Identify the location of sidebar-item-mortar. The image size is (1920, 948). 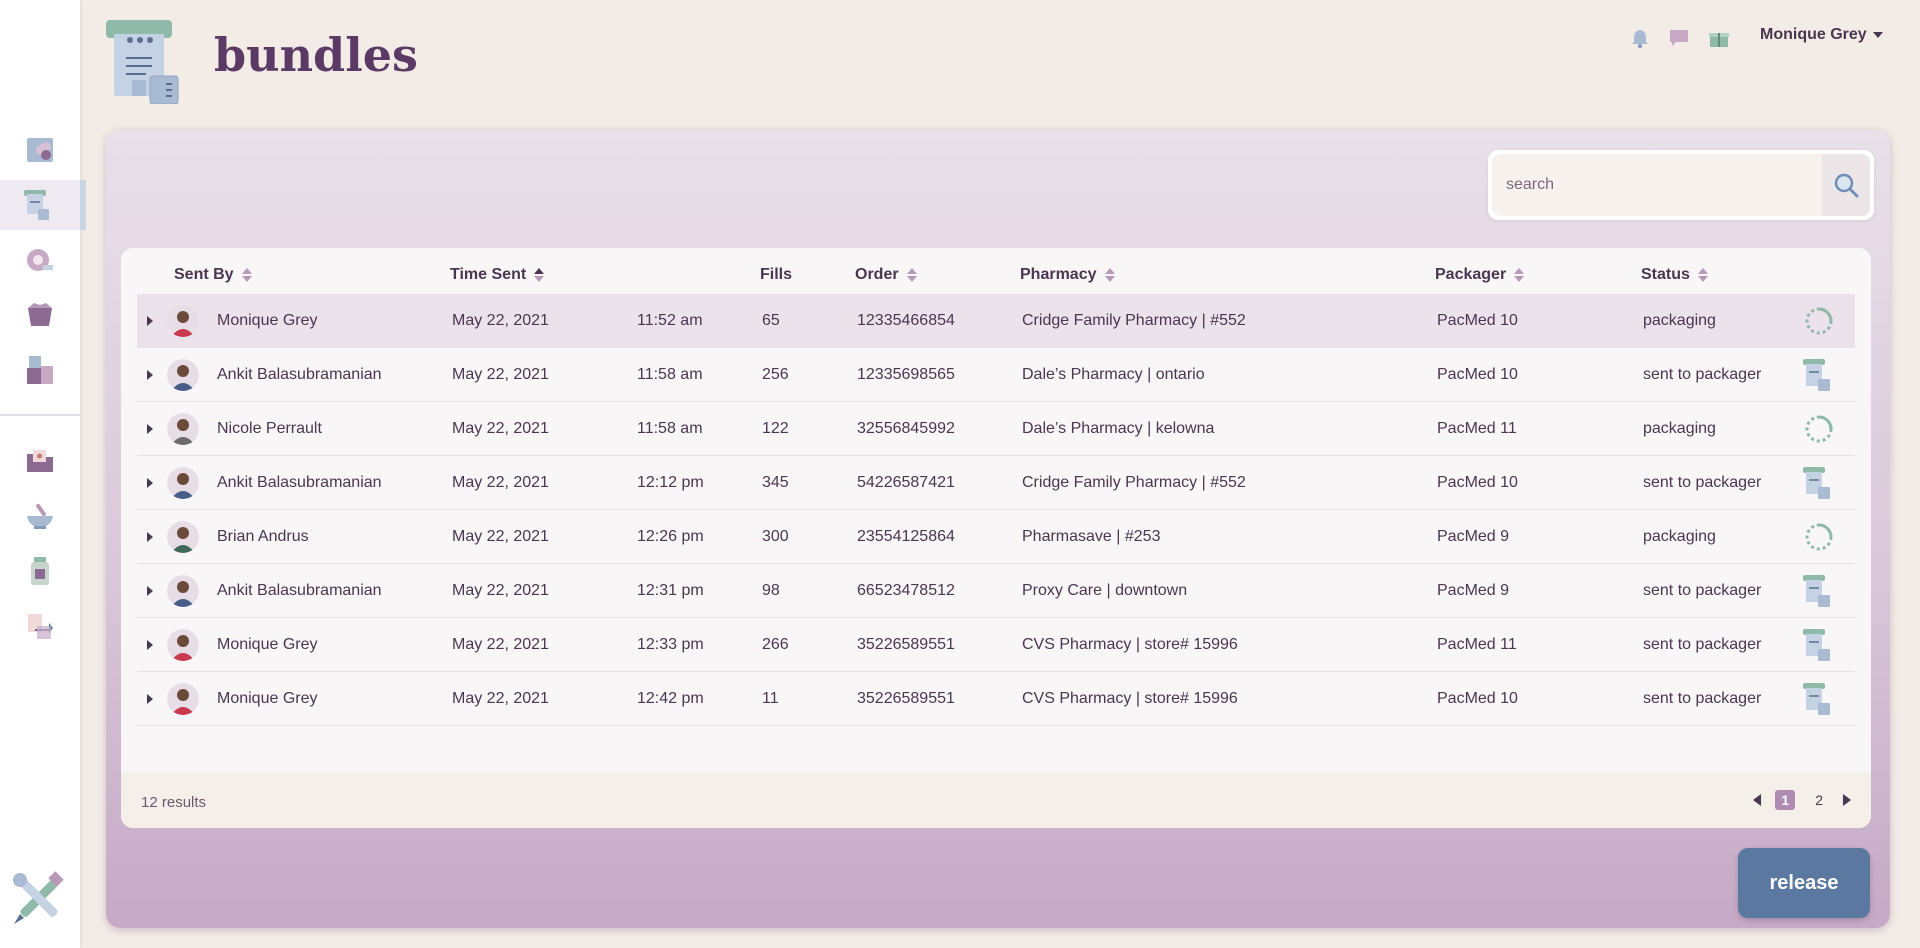
(43, 516).